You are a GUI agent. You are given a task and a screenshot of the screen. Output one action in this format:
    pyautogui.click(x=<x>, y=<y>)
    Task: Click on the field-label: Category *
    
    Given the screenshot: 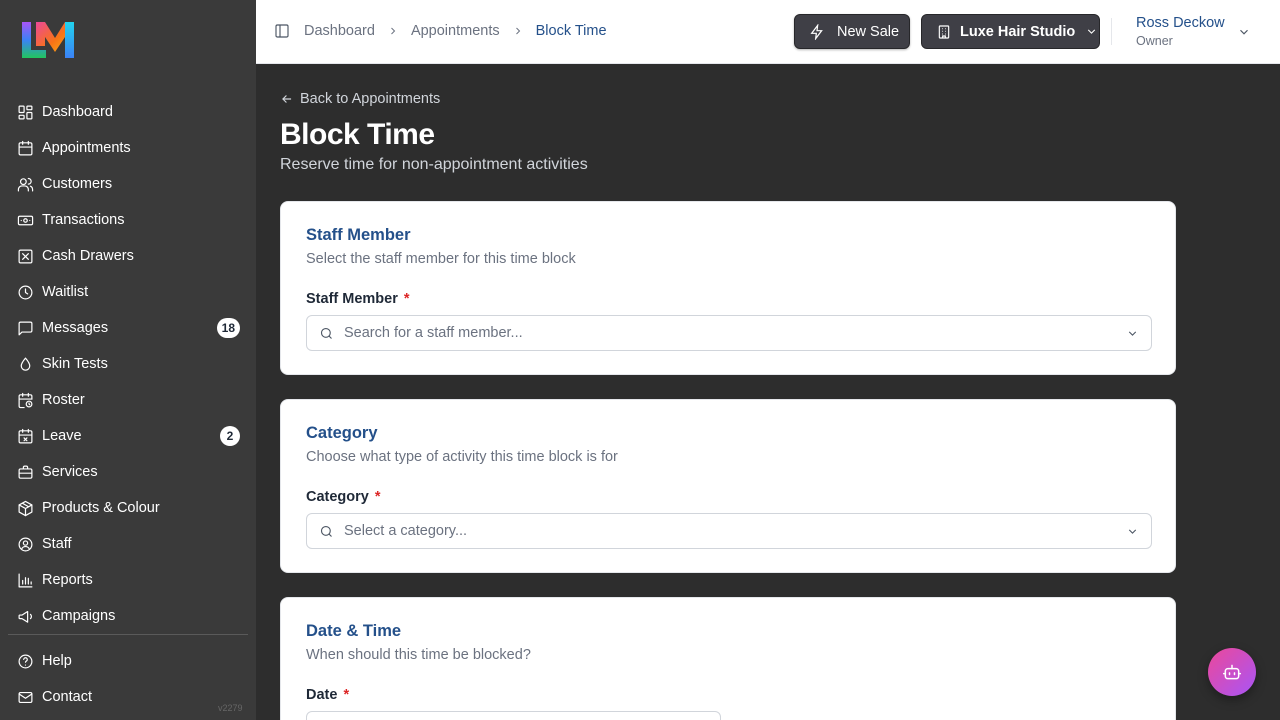 What is the action you would take?
    pyautogui.click(x=343, y=497)
    